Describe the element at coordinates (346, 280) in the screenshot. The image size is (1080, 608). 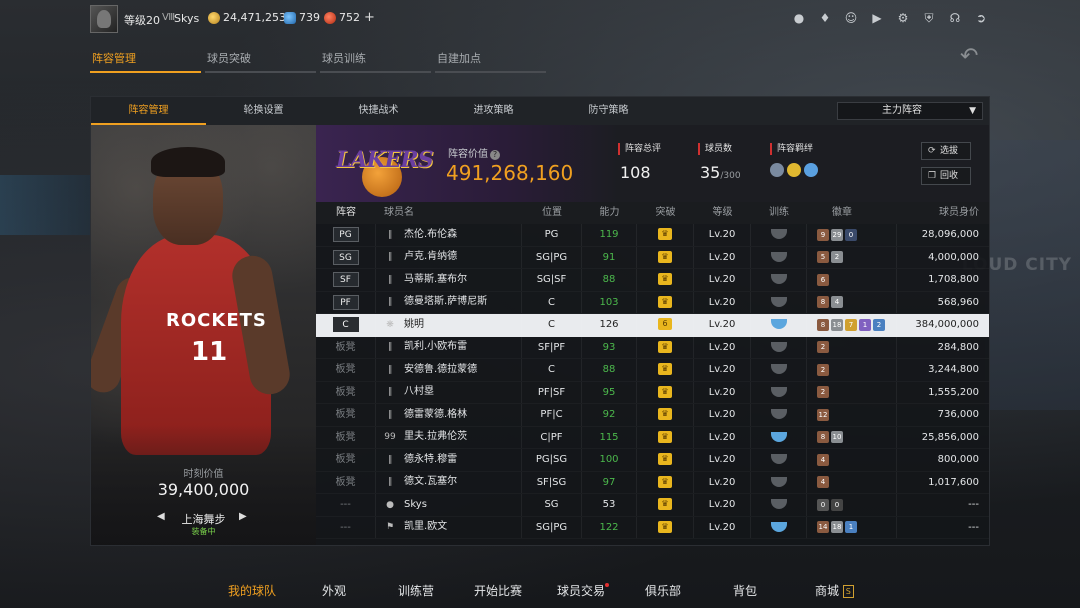
I see `slot-cell: SF` at that location.